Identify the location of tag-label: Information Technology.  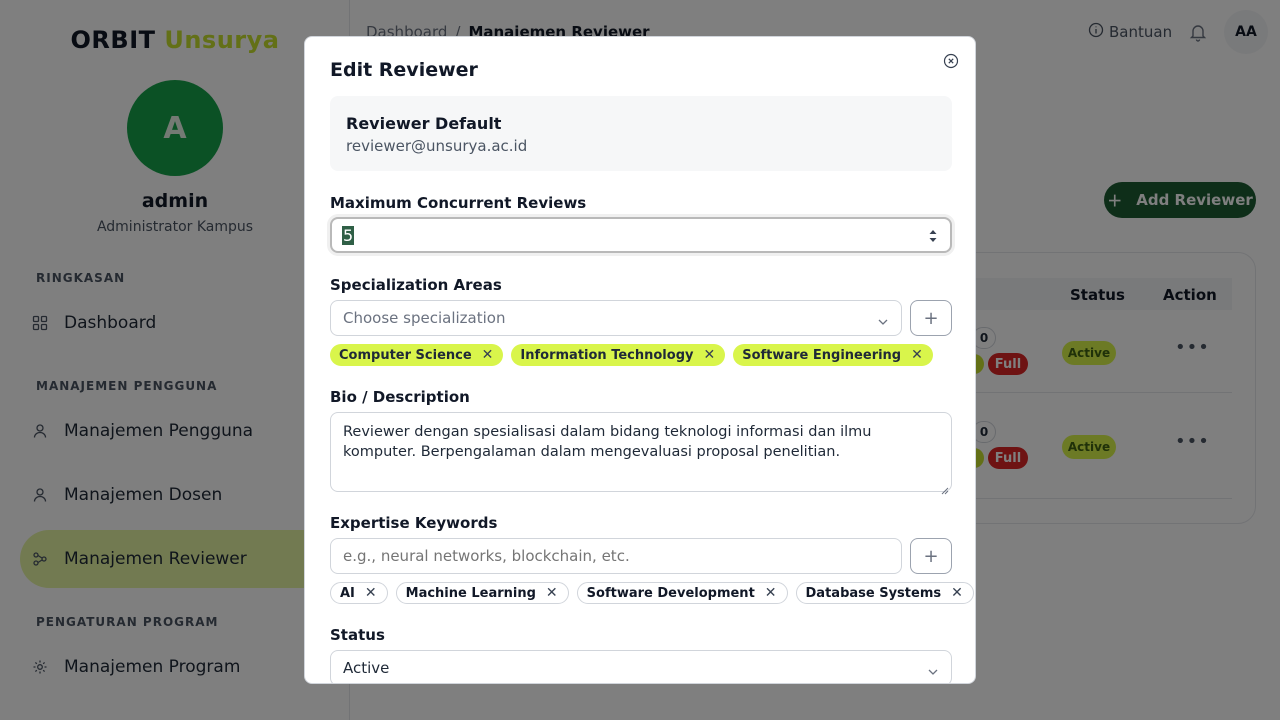
(607, 355).